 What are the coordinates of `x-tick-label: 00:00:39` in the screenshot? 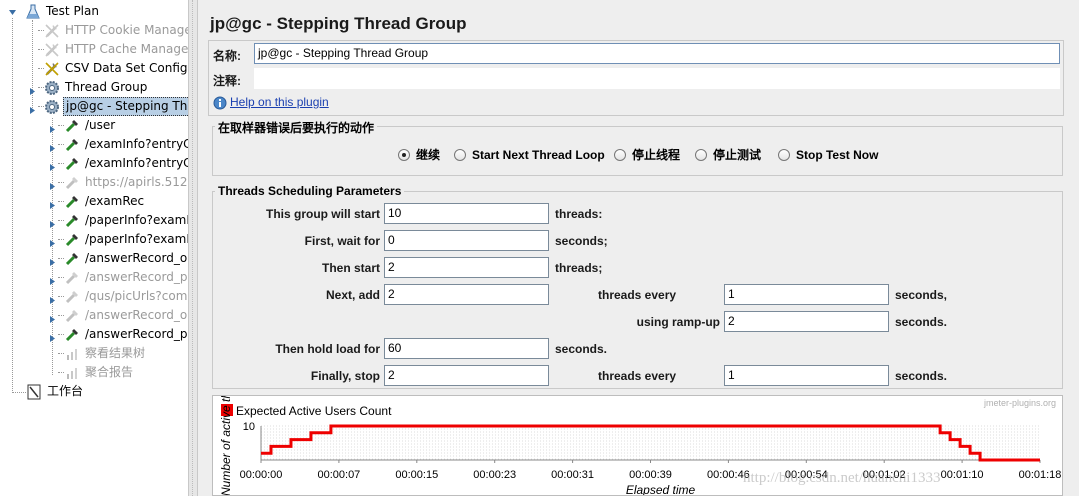 It's located at (650, 475).